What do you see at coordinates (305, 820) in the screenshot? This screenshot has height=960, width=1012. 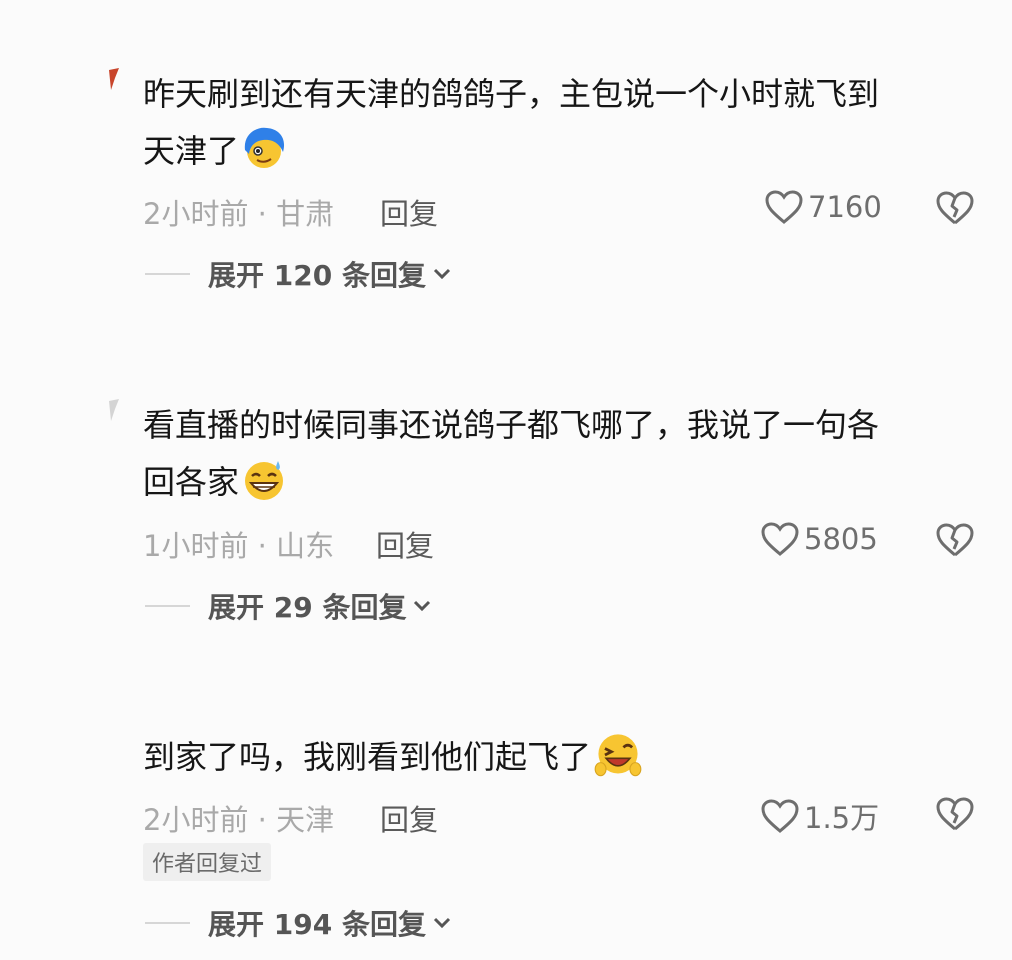 I see `comment-location: 天津` at bounding box center [305, 820].